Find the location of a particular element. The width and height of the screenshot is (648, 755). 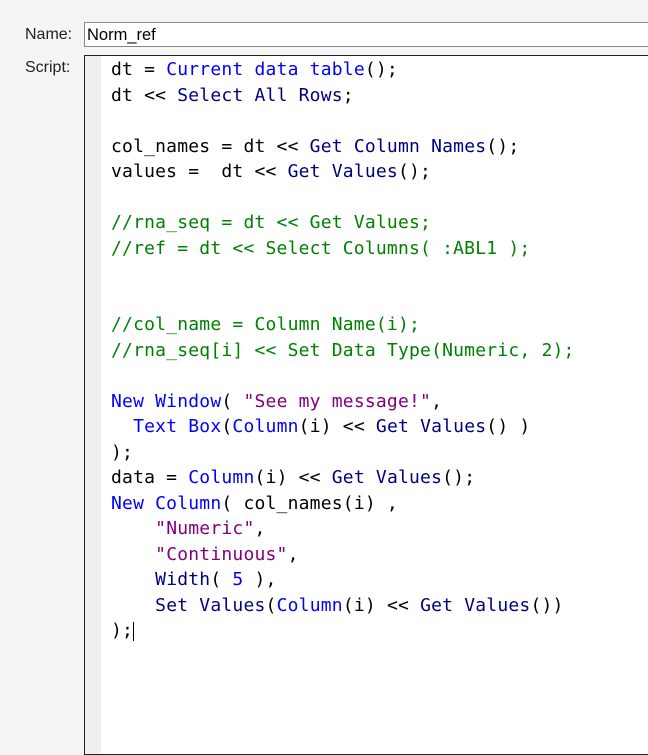

code-function: New Column is located at coordinates (166, 503).